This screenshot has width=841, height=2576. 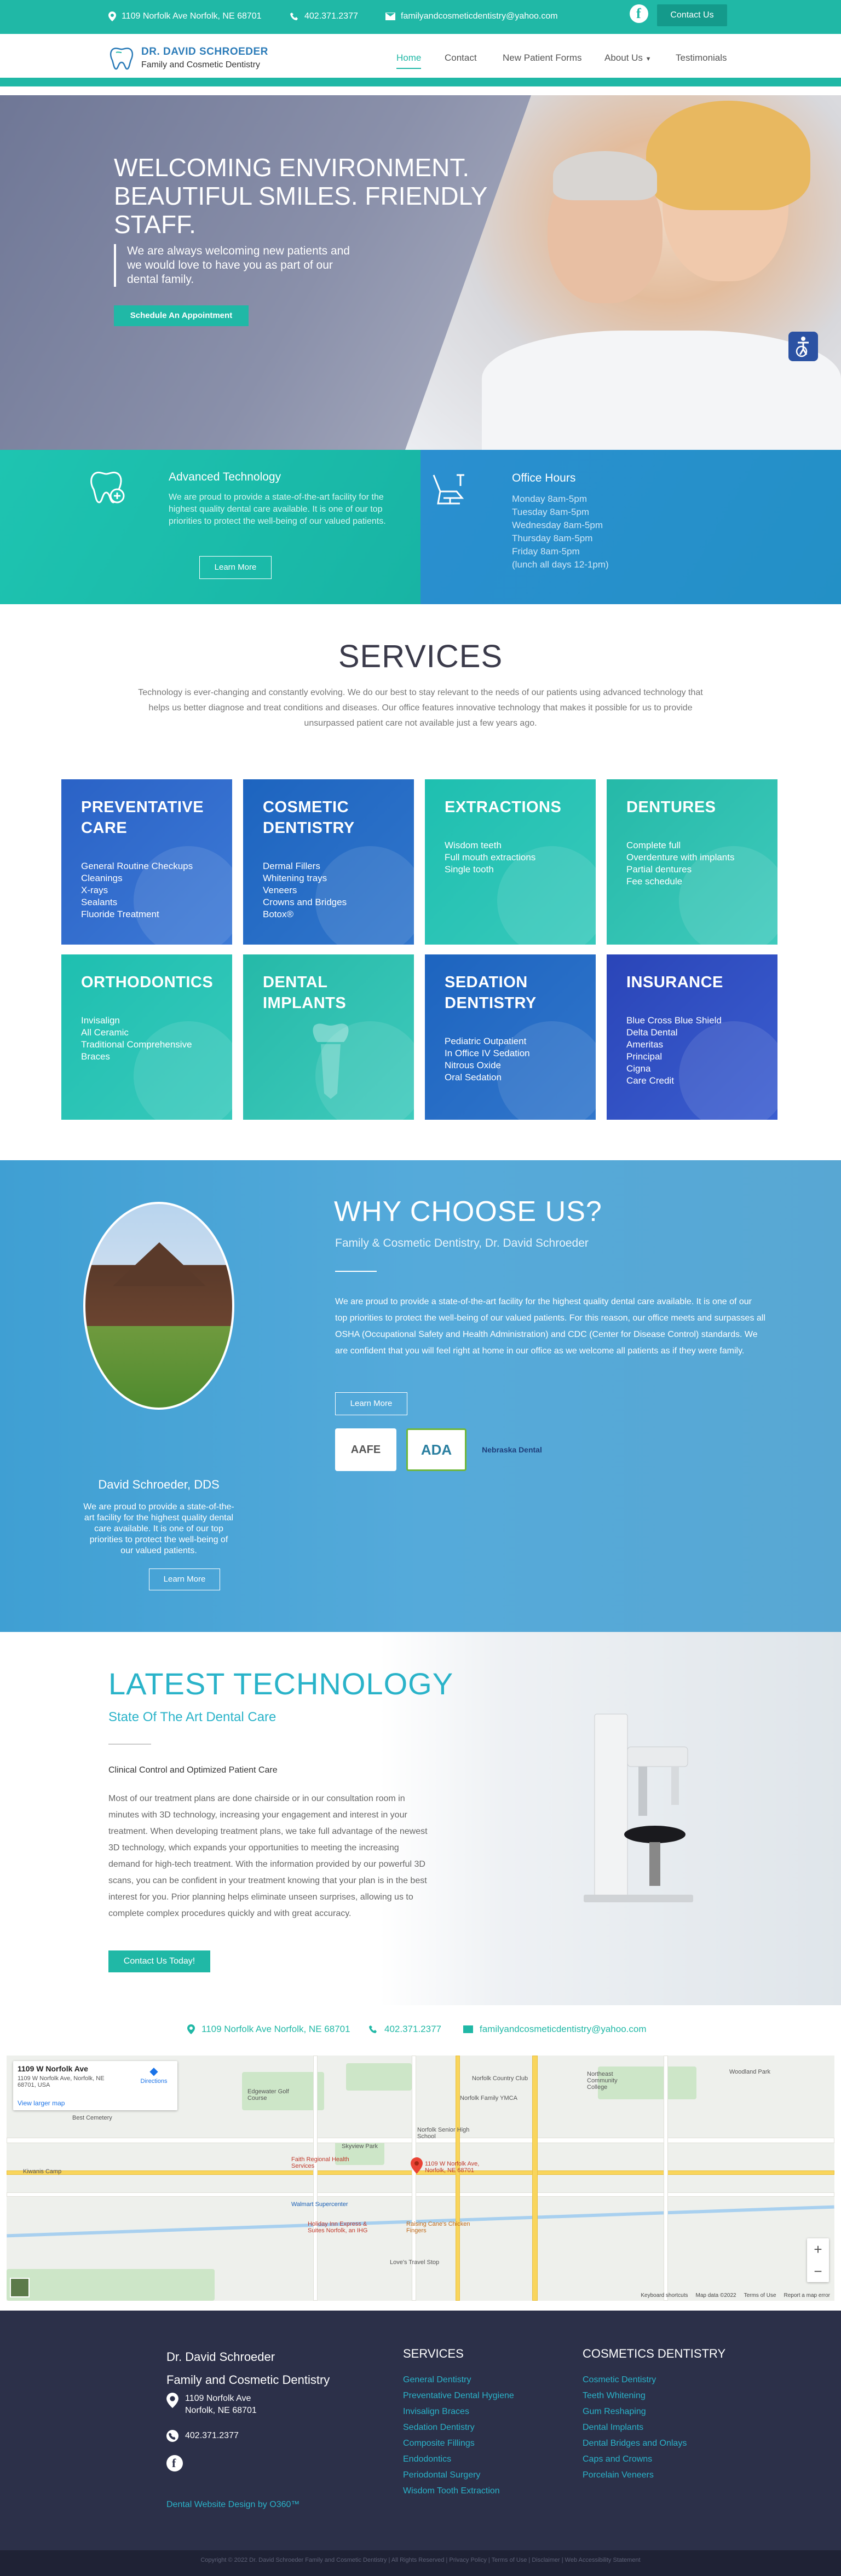 What do you see at coordinates (409, 61) in the screenshot?
I see `nav-home: Home` at bounding box center [409, 61].